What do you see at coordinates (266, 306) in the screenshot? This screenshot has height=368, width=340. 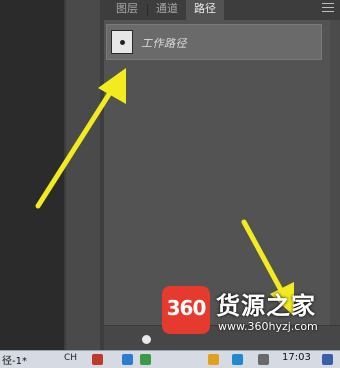 I see `watermark-title: 货源之家` at bounding box center [266, 306].